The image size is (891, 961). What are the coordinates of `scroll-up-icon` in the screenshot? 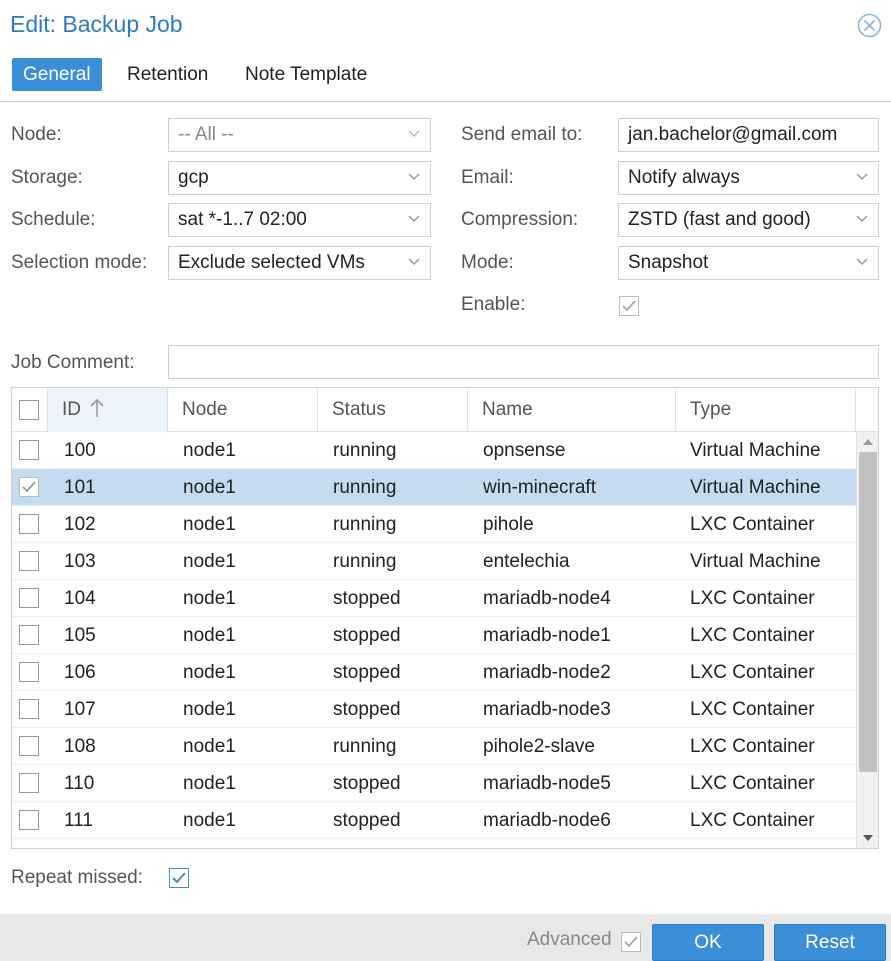 It's located at (868, 442).